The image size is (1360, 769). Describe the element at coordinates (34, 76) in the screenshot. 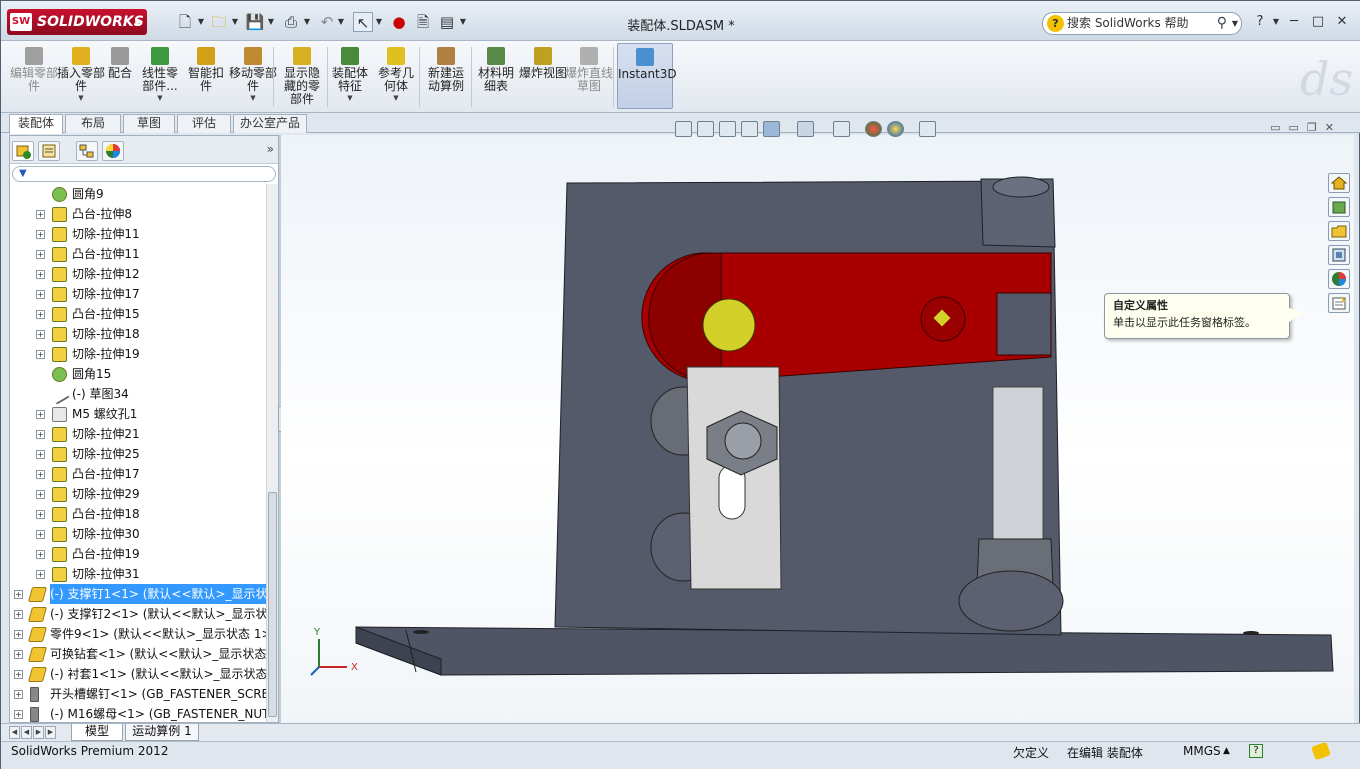

I see `ribbon-button: 编辑零部件` at that location.